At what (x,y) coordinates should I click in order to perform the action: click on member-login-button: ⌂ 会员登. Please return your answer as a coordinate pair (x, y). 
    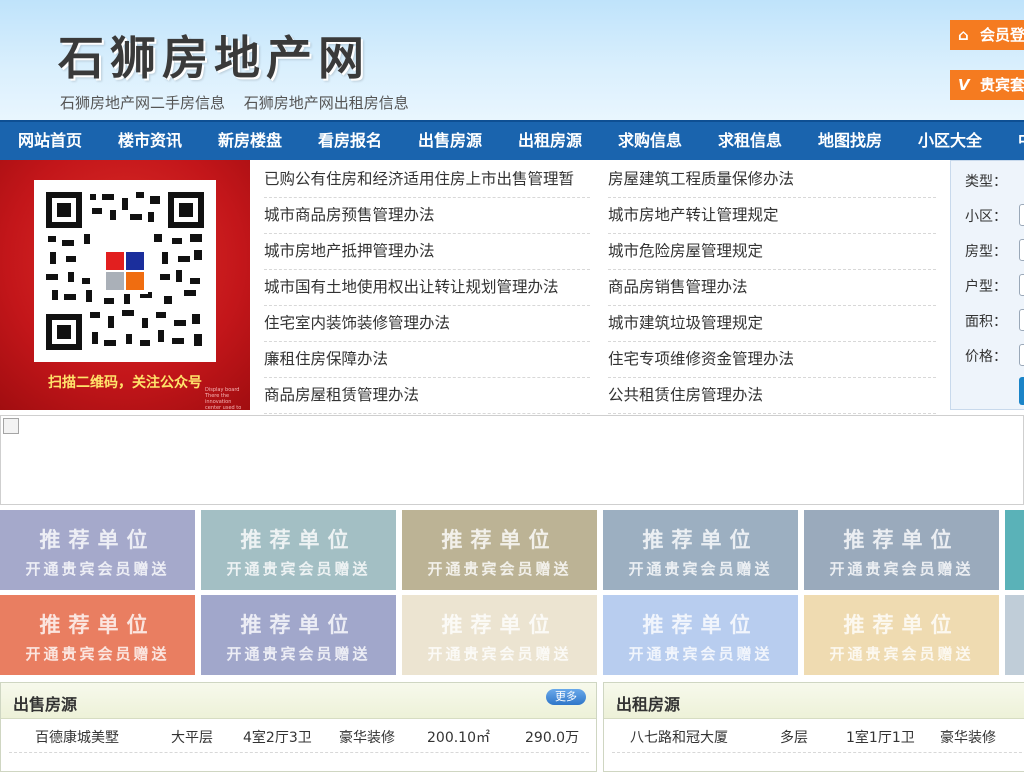
    Looking at the image, I should click on (987, 35).